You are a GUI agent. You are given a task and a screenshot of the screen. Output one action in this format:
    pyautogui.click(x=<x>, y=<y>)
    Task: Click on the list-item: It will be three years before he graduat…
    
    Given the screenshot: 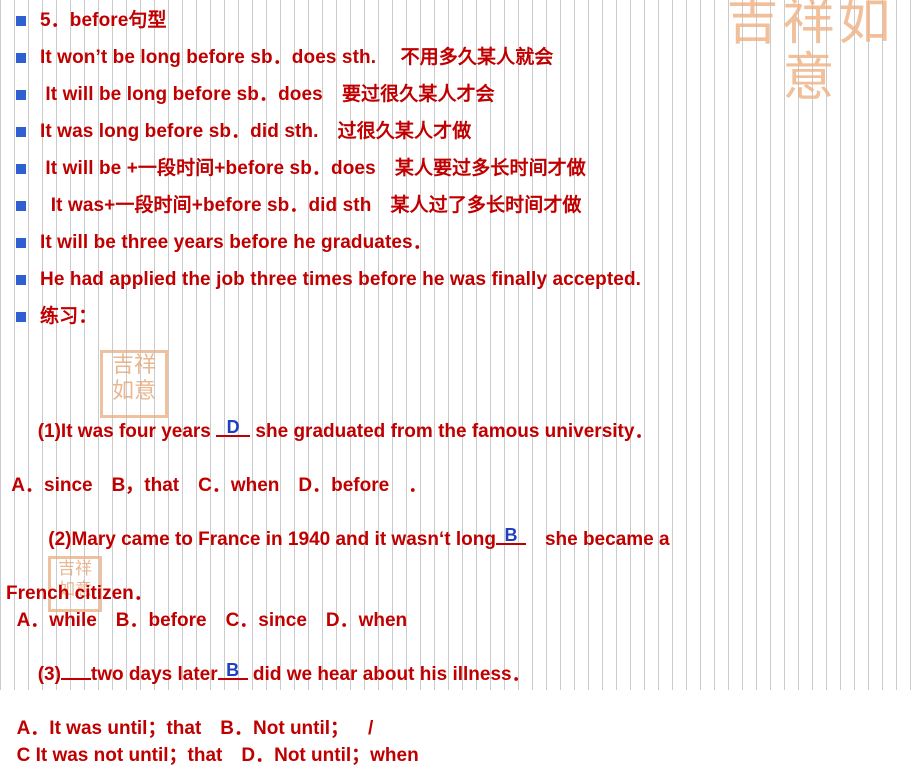 What is the action you would take?
    pyautogui.click(x=460, y=245)
    